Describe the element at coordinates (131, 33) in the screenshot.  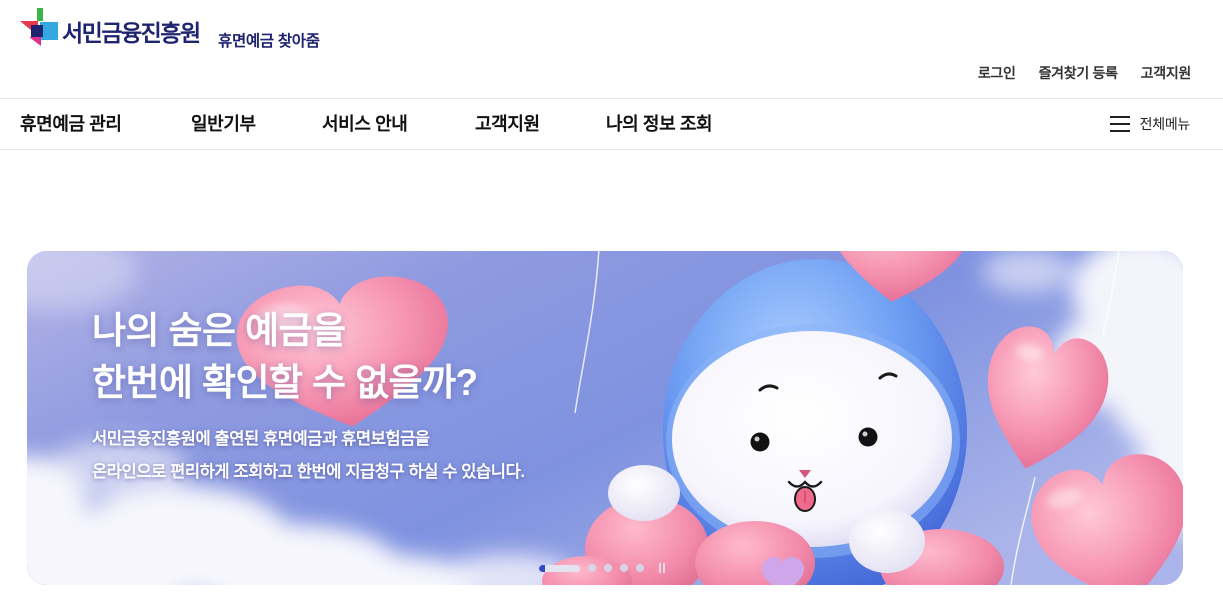
I see `org-name: 서민금융진흥원` at that location.